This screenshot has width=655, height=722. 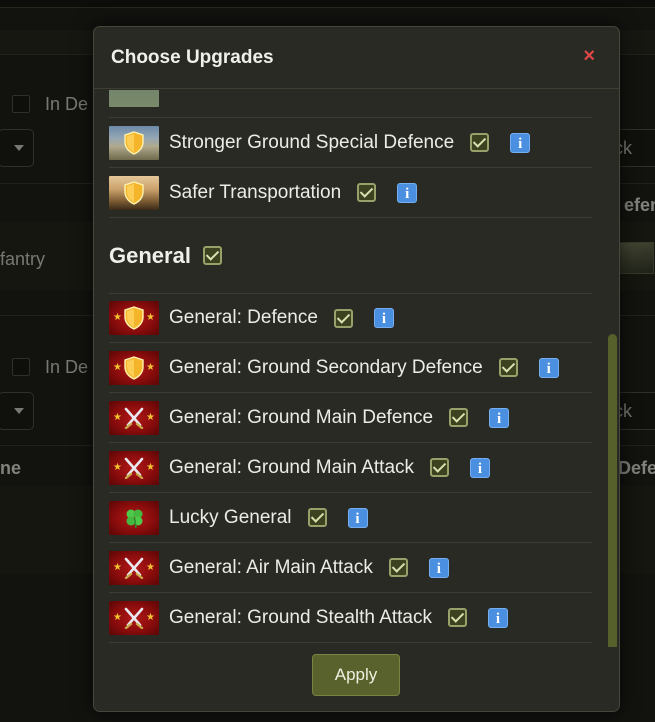 I want to click on upgrade-label: Lucky General, so click(x=230, y=517).